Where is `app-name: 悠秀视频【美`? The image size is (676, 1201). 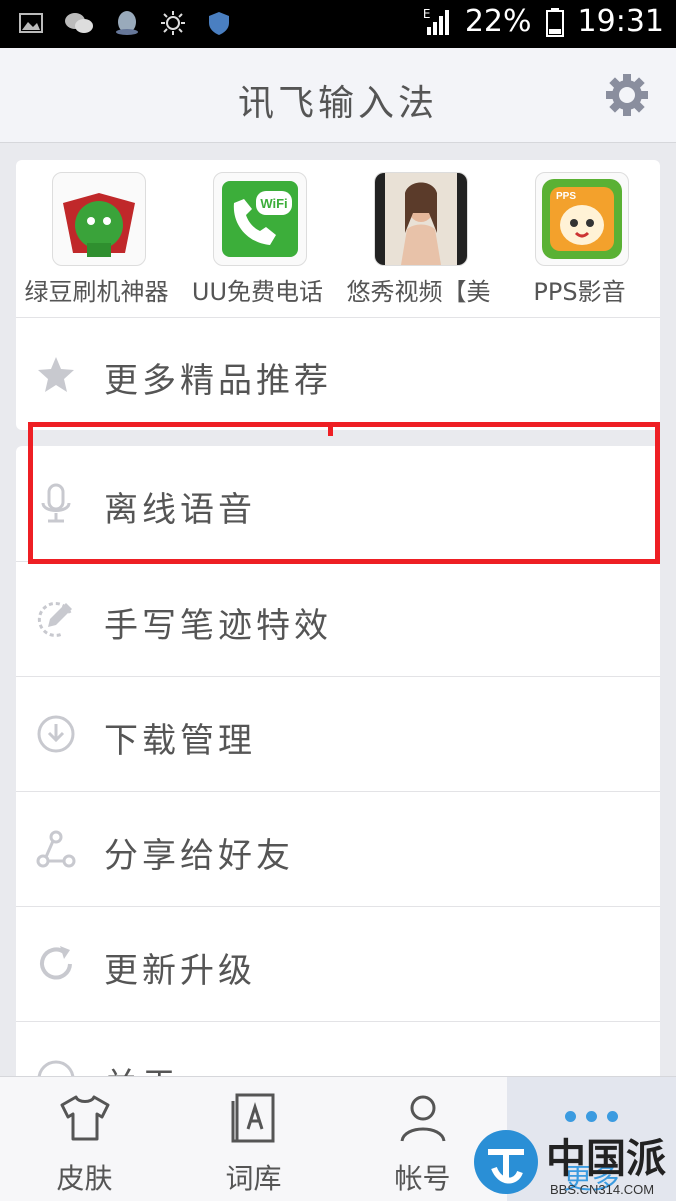
app-name: 悠秀视频【美 is located at coordinates (418, 292).